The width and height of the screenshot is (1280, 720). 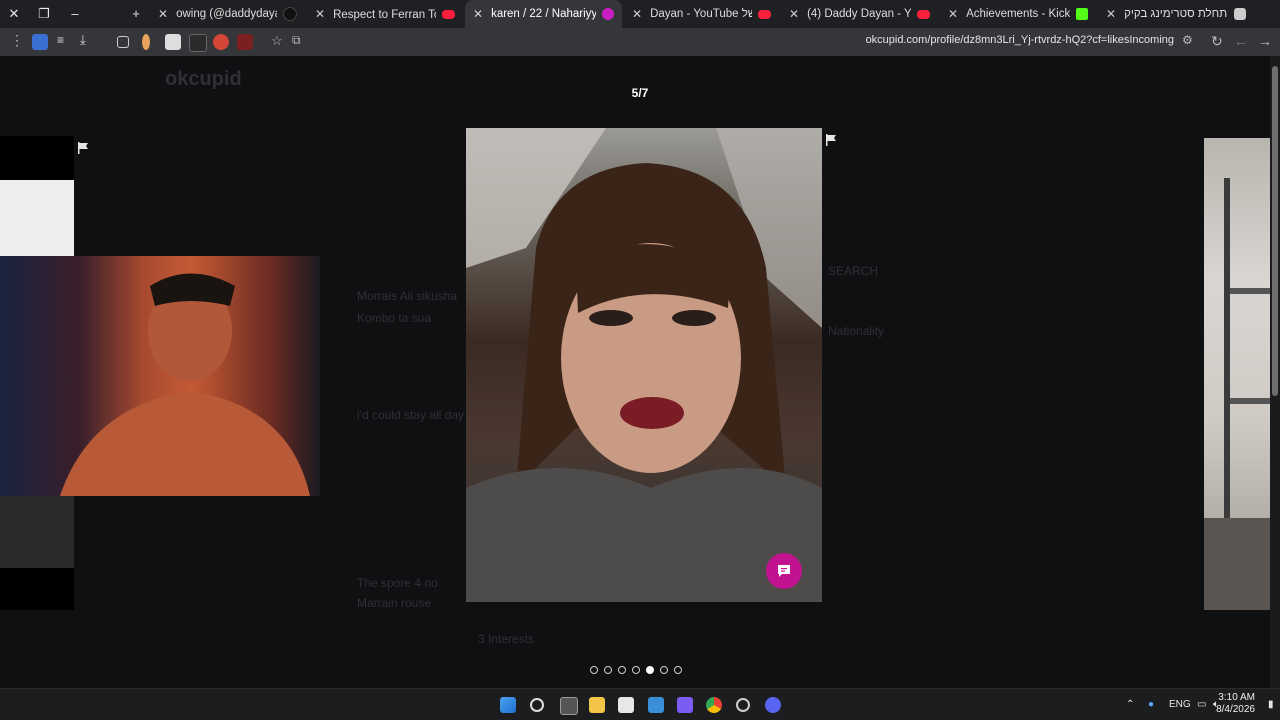 I want to click on photos-icon, so click(x=656, y=705).